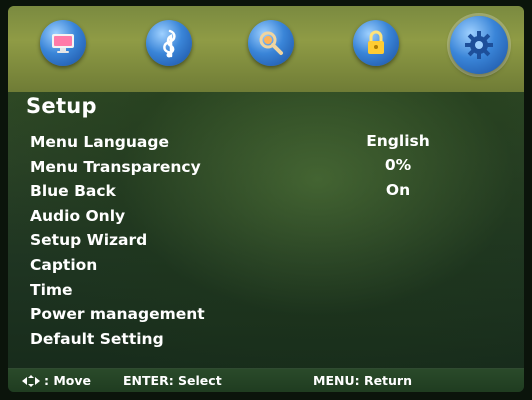 Image resolution: width=532 pixels, height=400 pixels. Describe the element at coordinates (117, 191) in the screenshot. I see `menu-item-blue-back: Blue Back` at that location.